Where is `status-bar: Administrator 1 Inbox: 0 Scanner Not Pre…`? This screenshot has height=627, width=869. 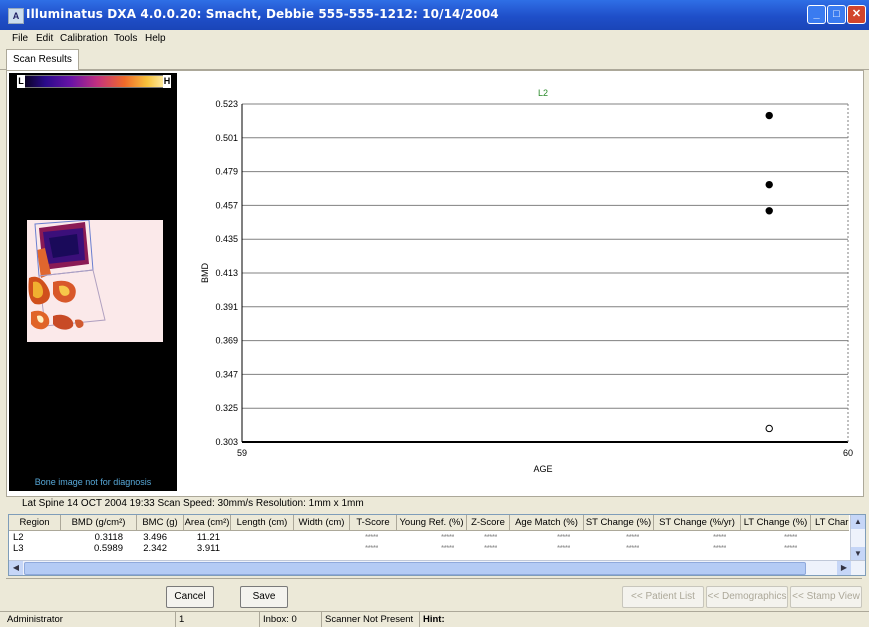
status-bar: Administrator 1 Inbox: 0 Scanner Not Pre… is located at coordinates (434, 619).